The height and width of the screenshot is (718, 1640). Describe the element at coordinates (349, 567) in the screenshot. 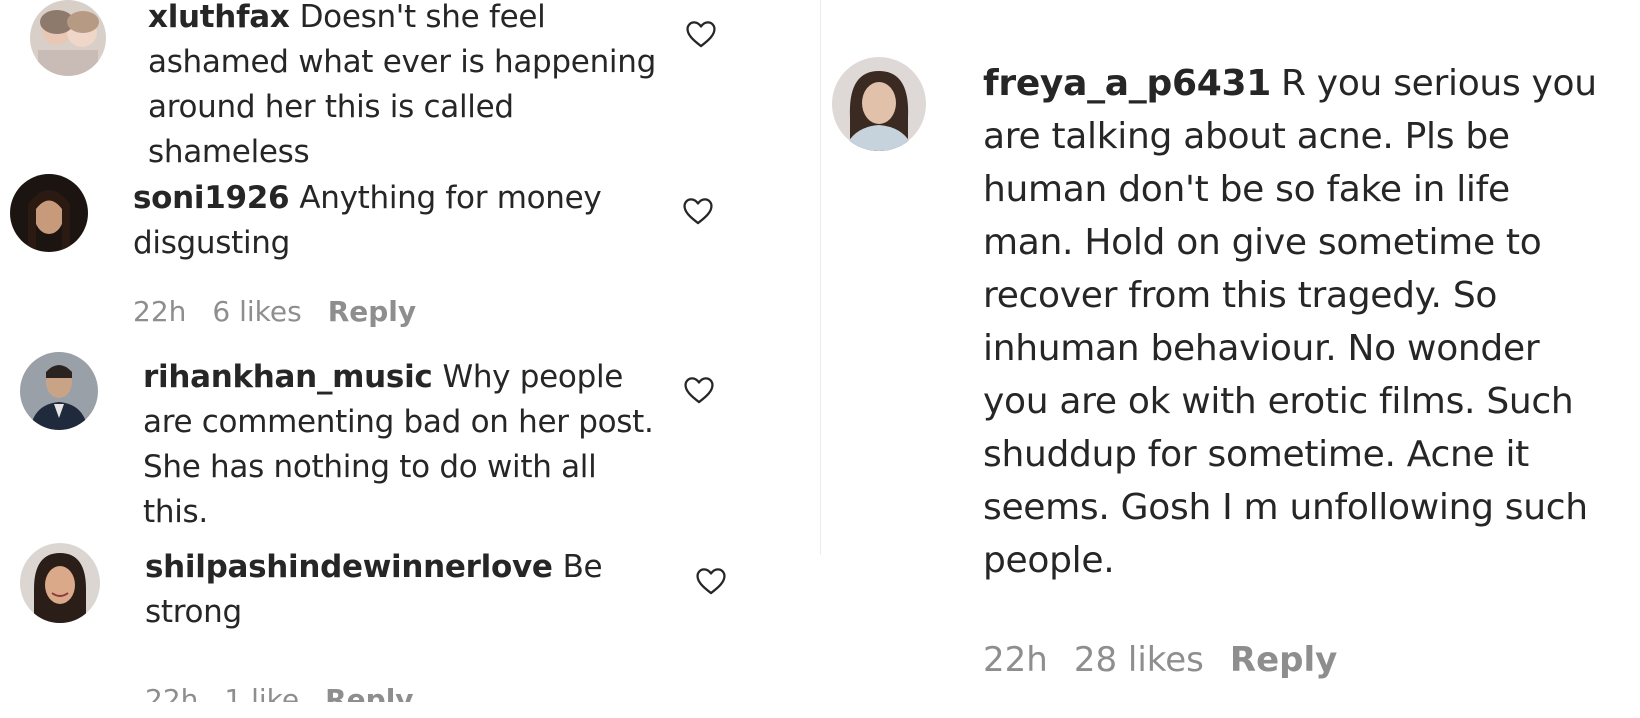

I see `comment-username: shilpashindewinnerlove` at that location.